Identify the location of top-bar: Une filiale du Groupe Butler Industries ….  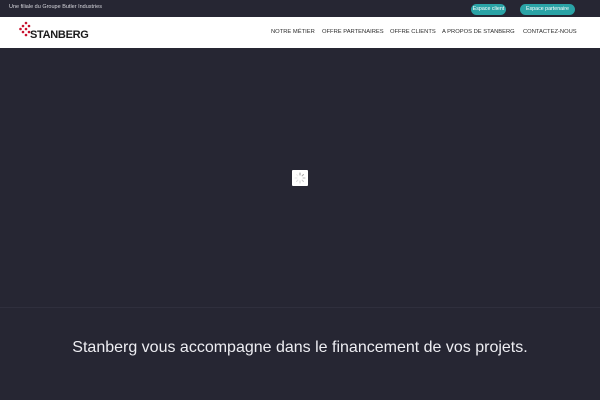
(300, 8).